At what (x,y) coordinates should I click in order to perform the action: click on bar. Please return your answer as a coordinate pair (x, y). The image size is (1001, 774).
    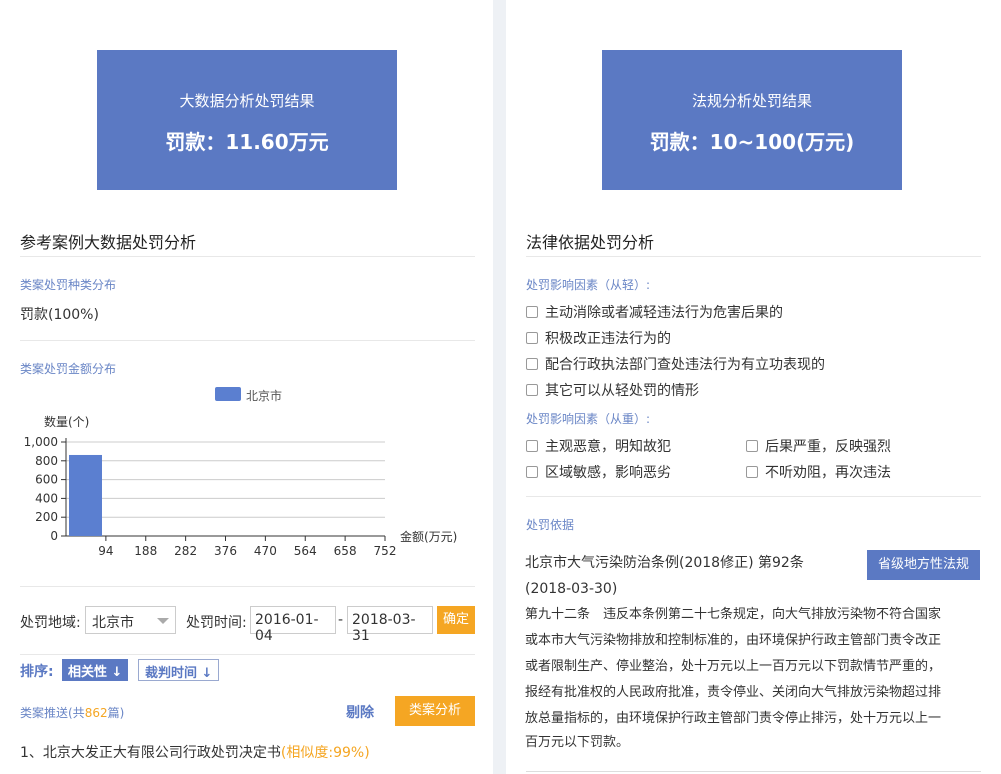
    Looking at the image, I should click on (85, 495).